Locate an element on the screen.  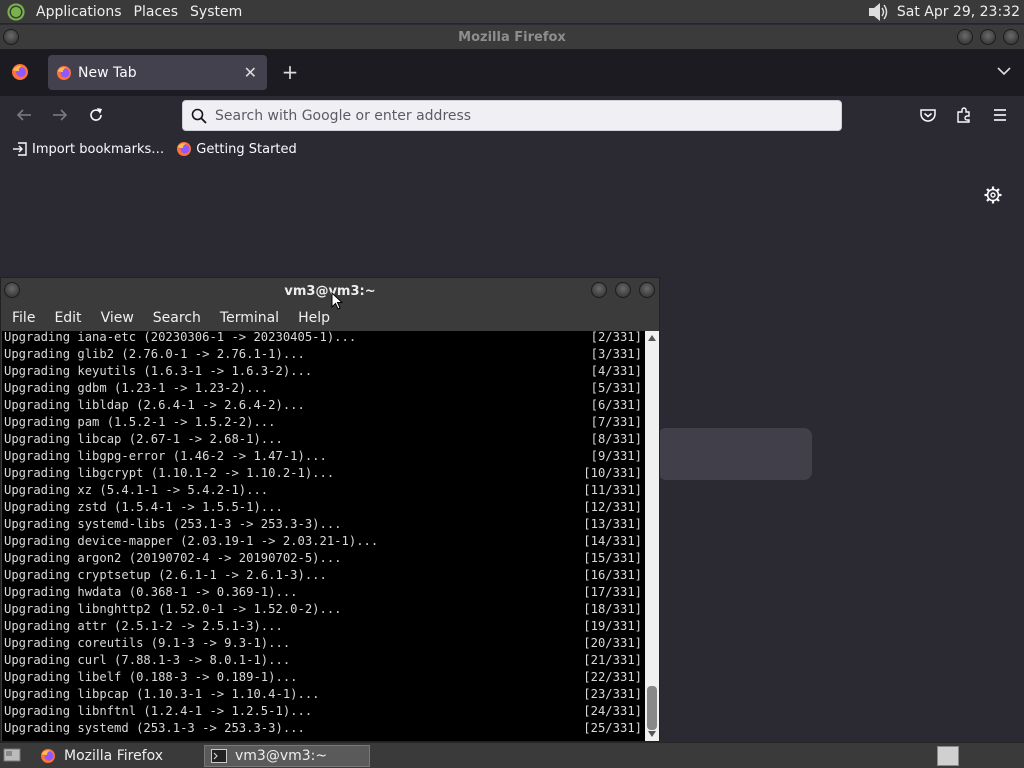
workspace-switcher is located at coordinates (948, 756).